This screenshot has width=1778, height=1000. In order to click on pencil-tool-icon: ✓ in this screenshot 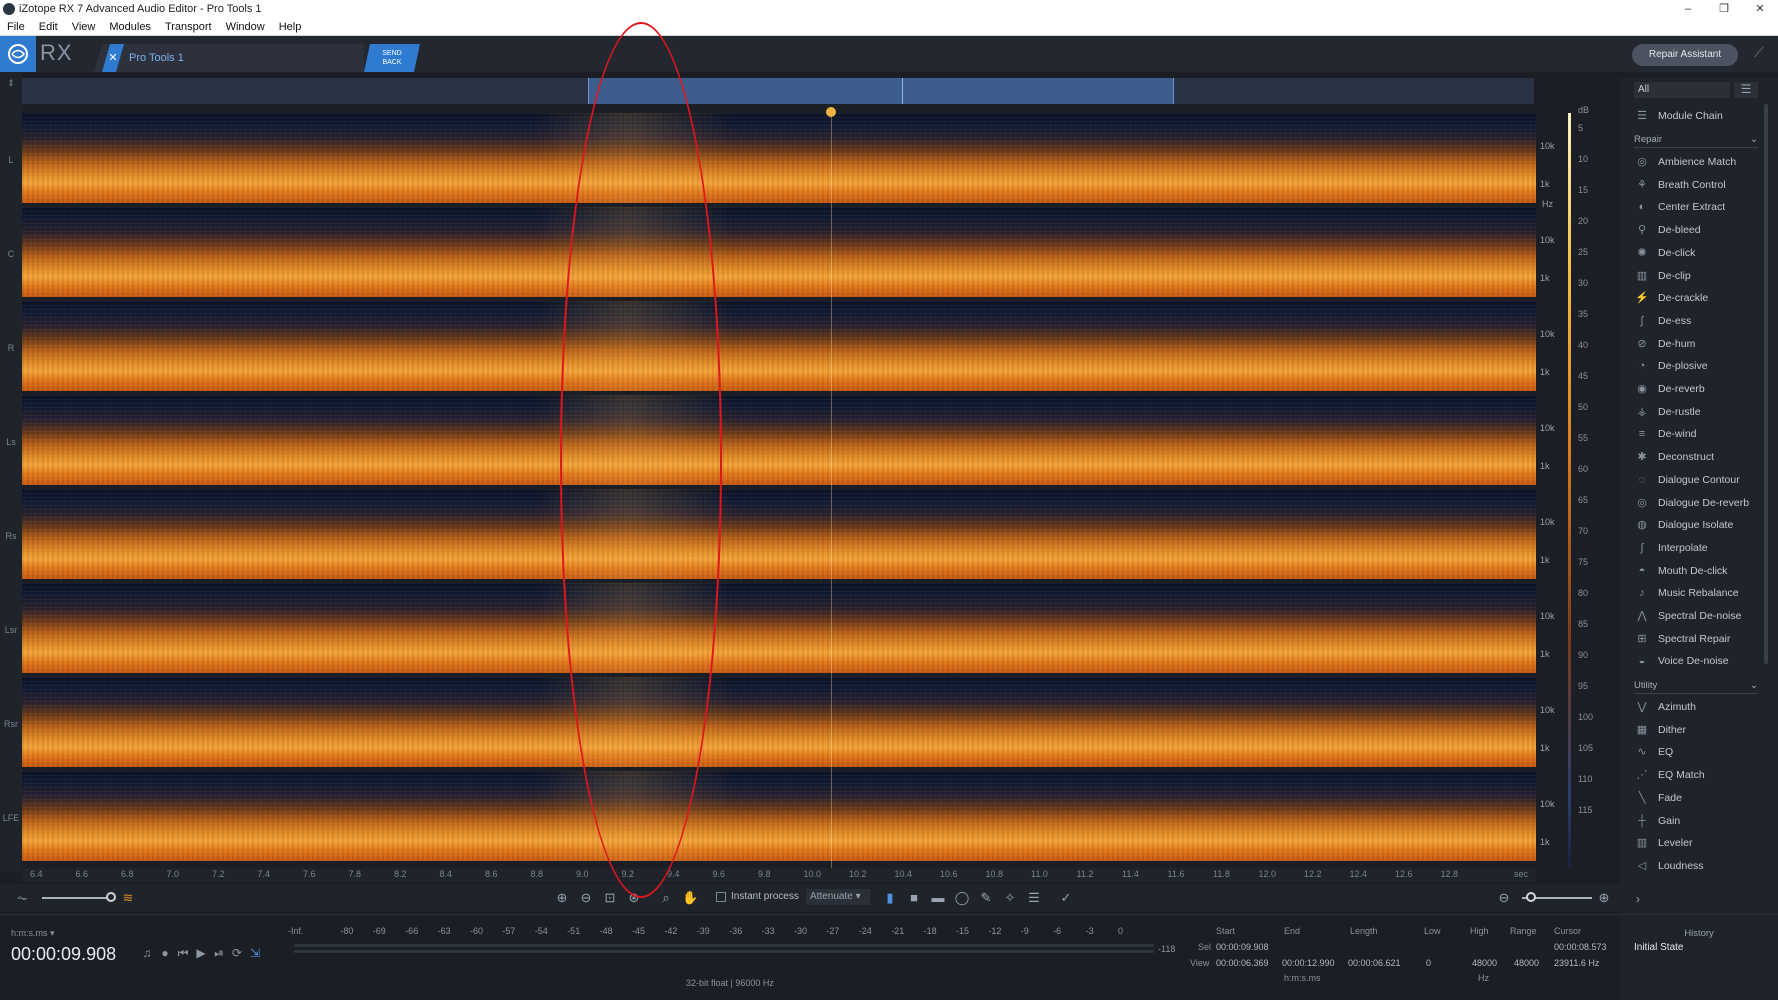, I will do `click(1066, 898)`.